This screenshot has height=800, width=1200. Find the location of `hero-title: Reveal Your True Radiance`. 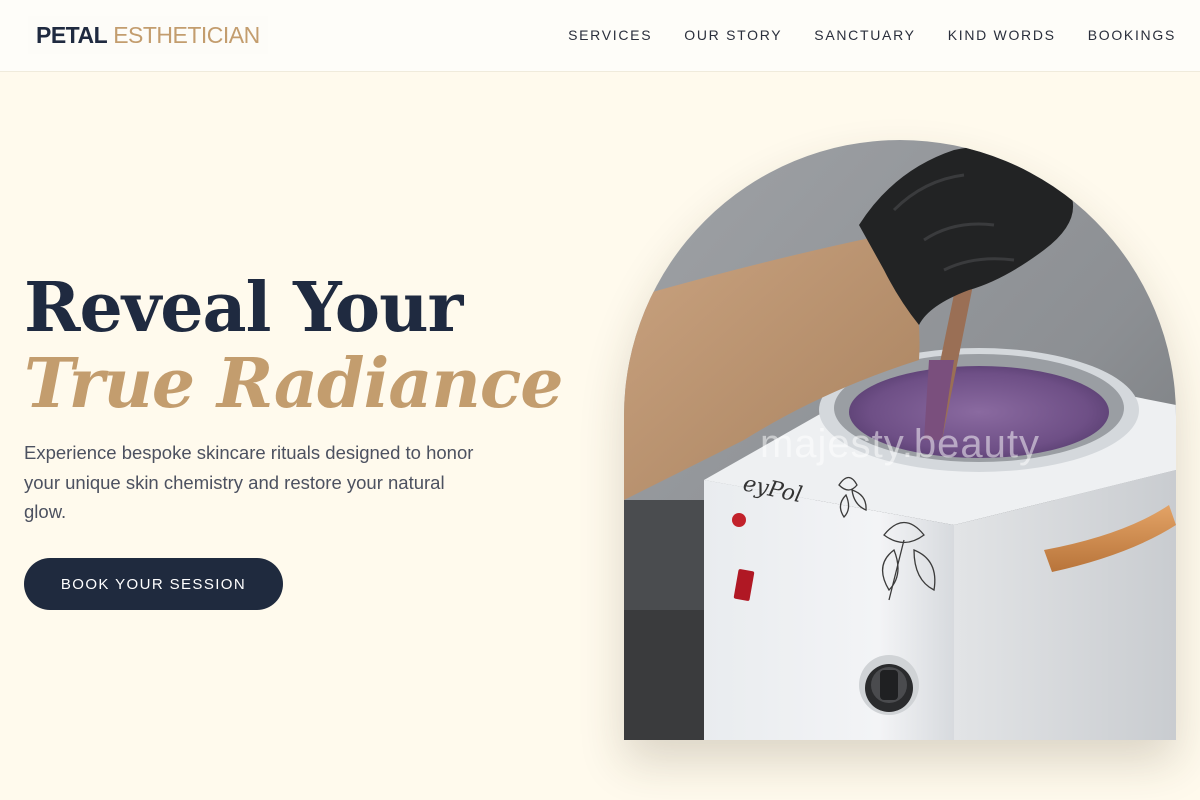

hero-title: Reveal Your True Radiance is located at coordinates (294, 346).